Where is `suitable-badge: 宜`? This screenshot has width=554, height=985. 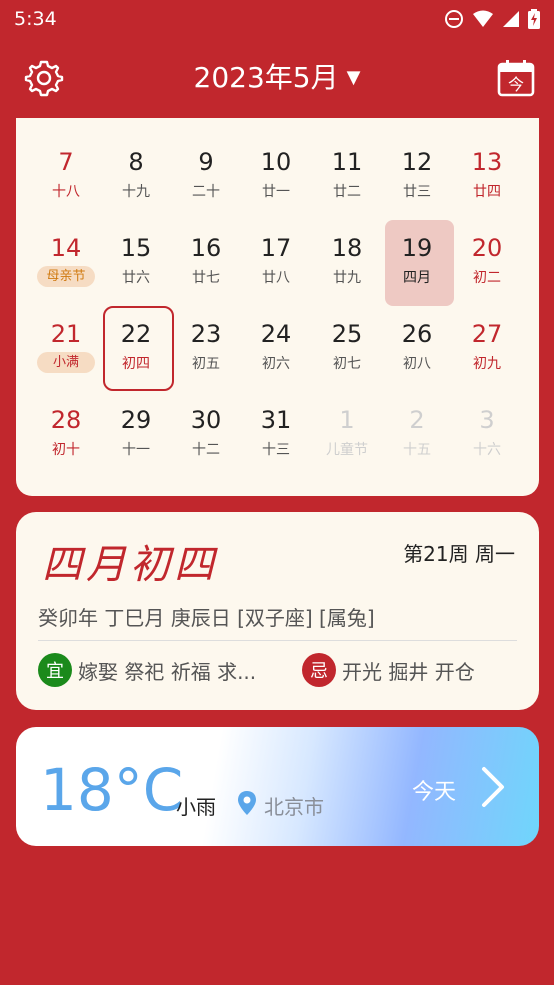
suitable-badge: 宜 is located at coordinates (55, 670).